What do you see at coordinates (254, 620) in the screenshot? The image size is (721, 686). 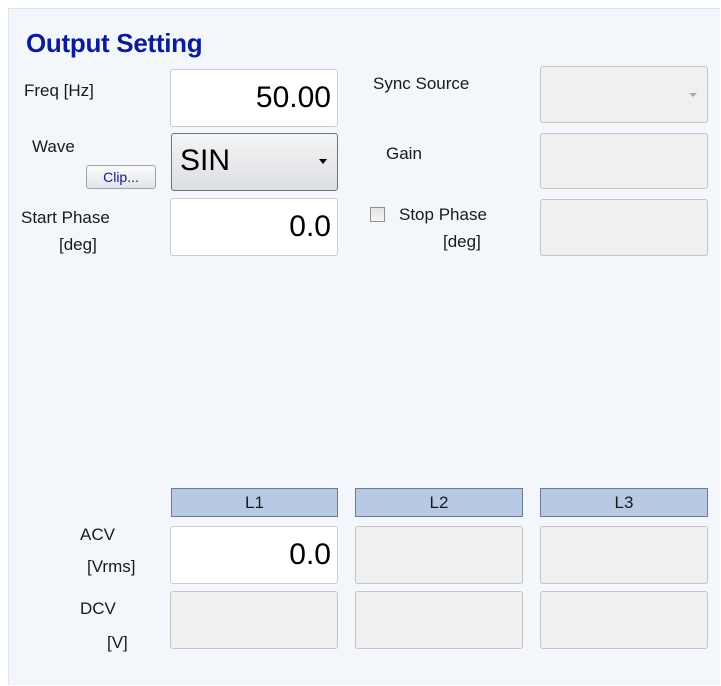 I see `dcv-l1-input` at bounding box center [254, 620].